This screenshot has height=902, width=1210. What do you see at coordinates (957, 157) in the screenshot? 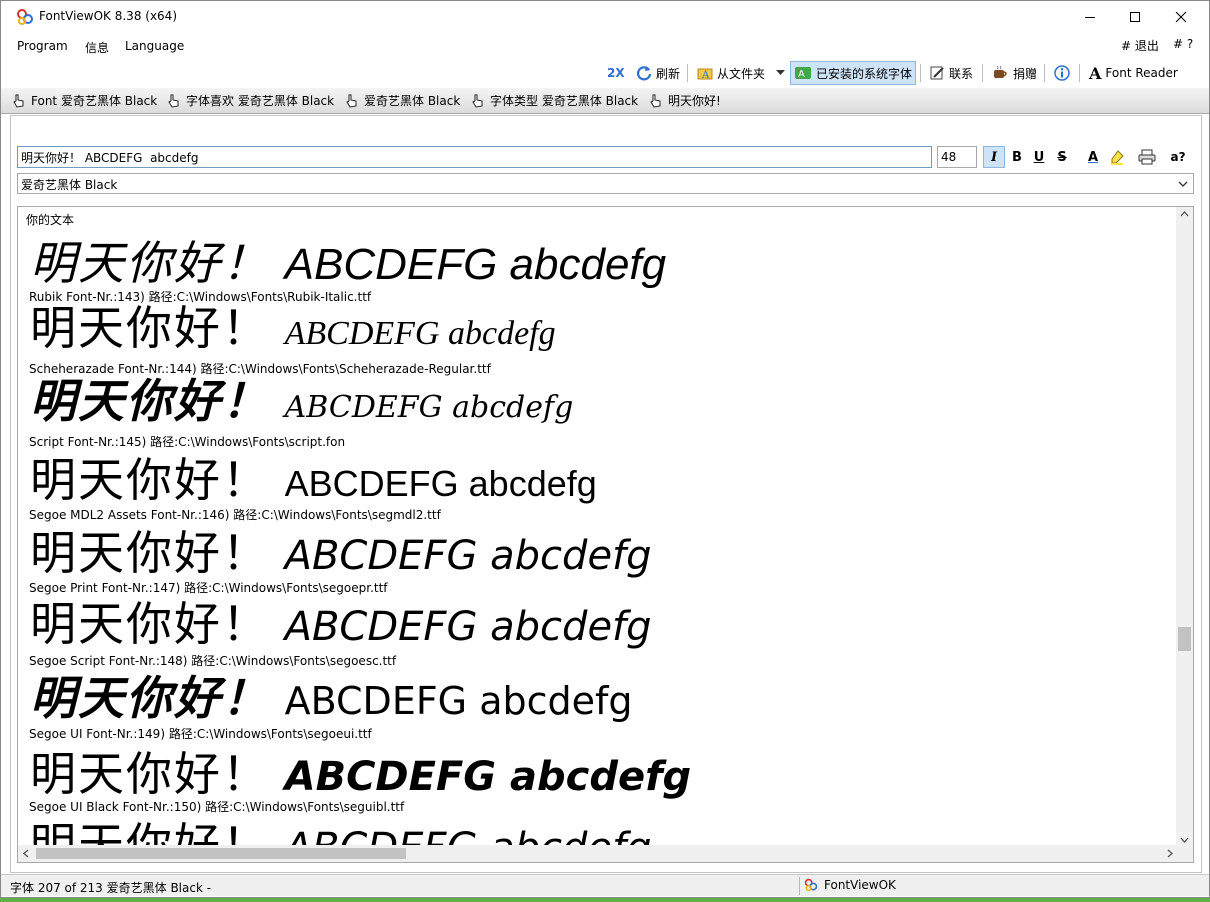
I see `font-size-input` at bounding box center [957, 157].